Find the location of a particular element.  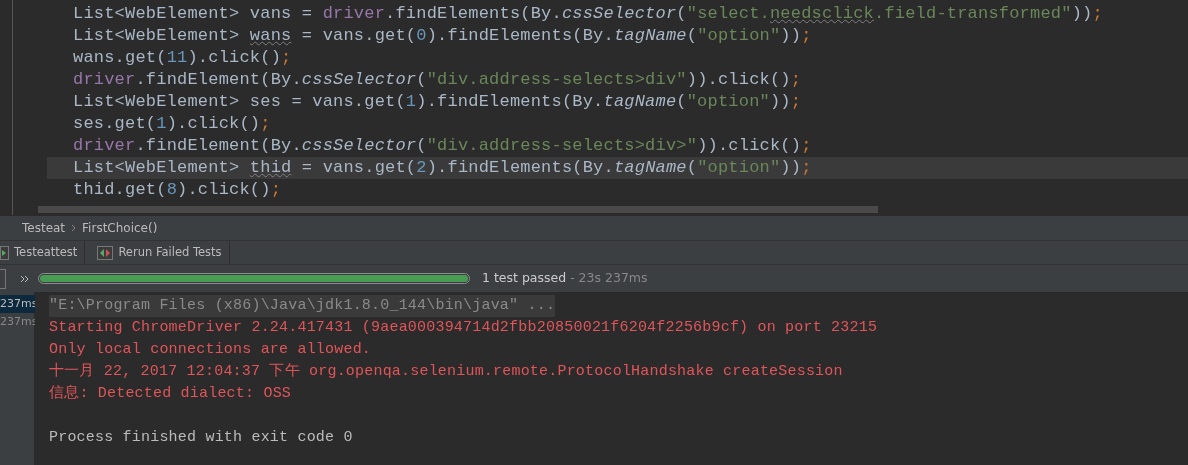

rerun-icon is located at coordinates (105, 252).